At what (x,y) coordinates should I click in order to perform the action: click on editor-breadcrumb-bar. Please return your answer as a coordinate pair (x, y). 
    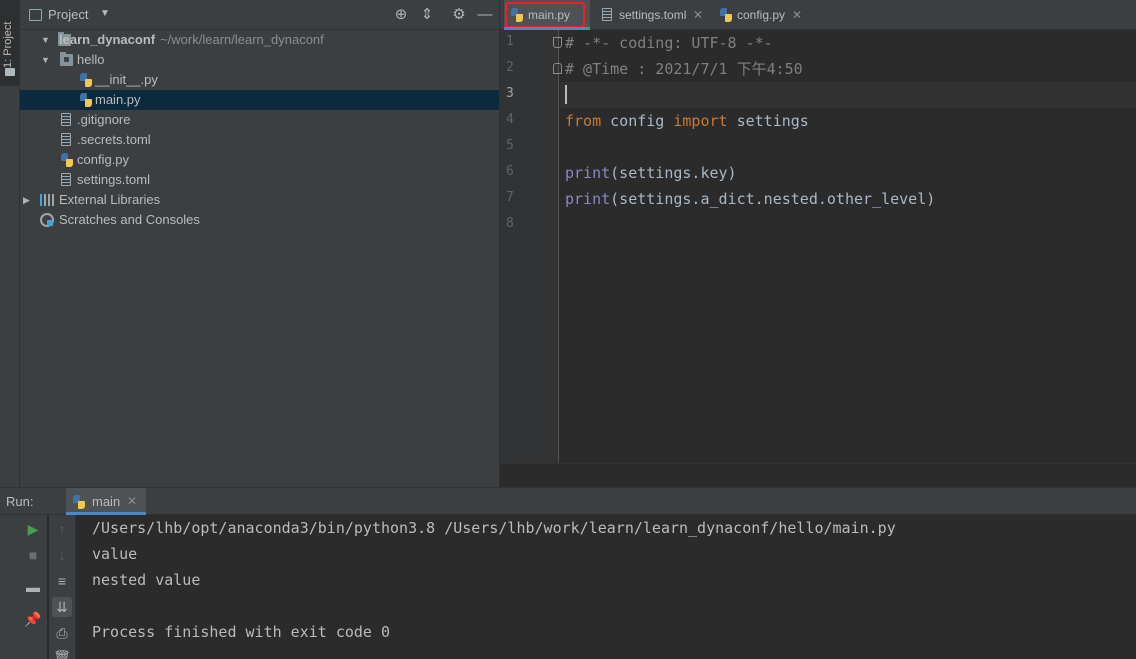
    Looking at the image, I should click on (818, 475).